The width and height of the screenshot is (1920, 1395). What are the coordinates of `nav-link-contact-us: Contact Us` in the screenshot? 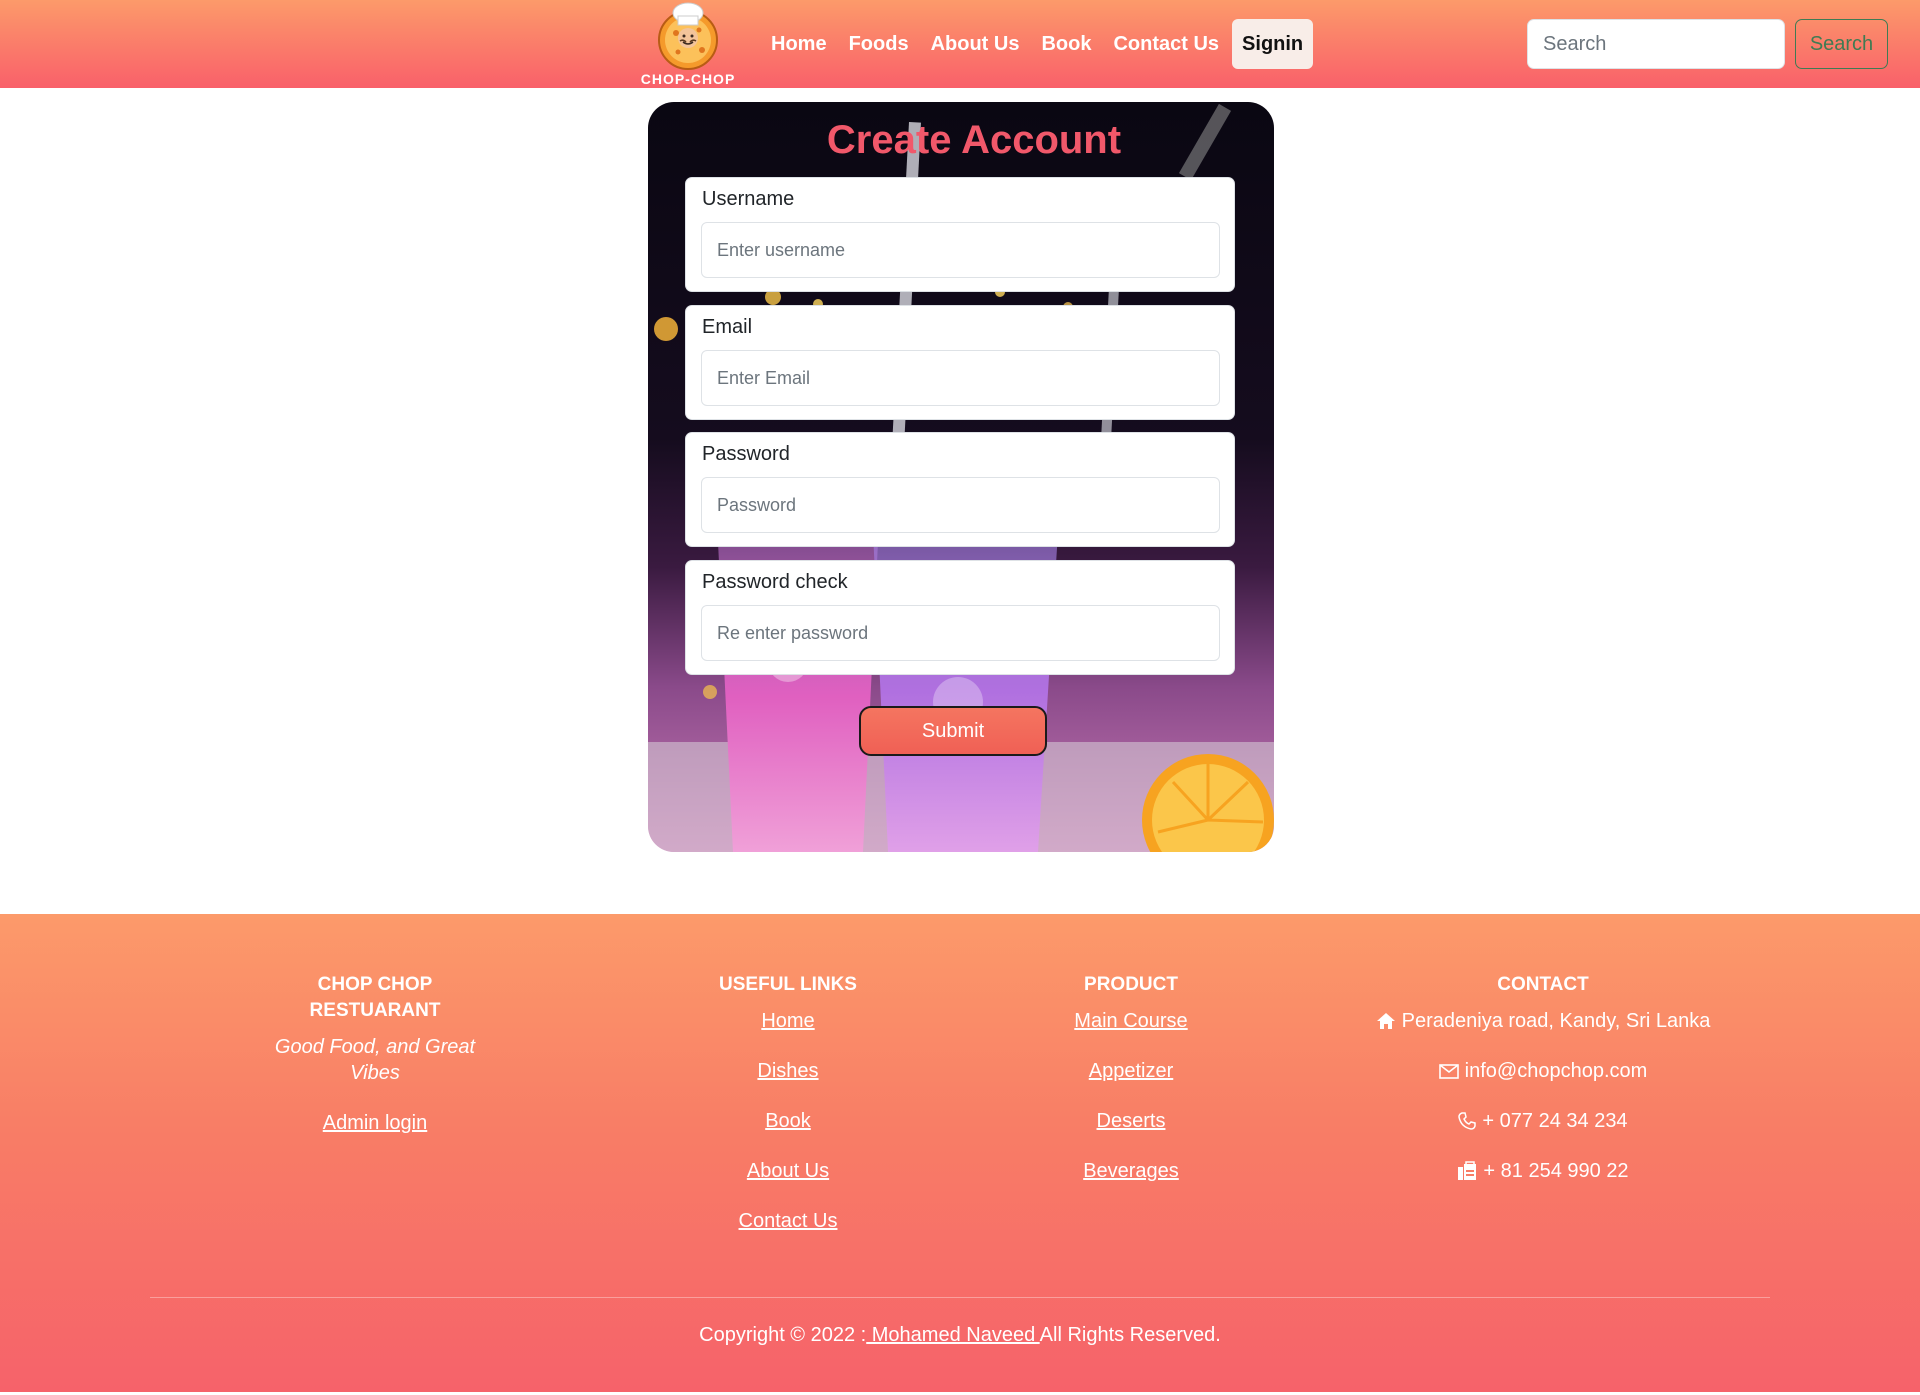 It's located at (1166, 44).